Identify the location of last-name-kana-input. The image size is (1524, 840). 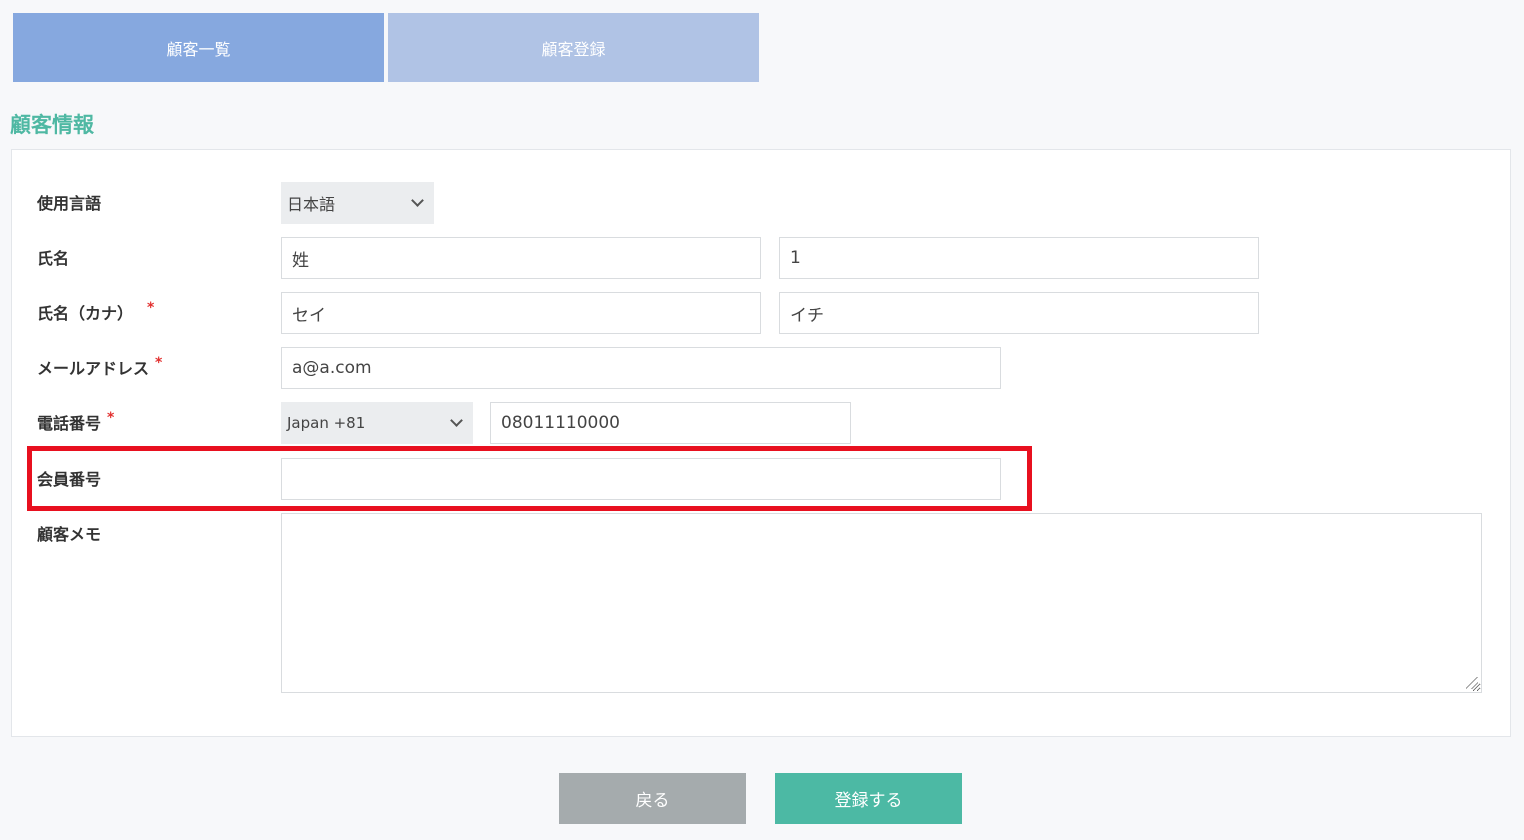
(521, 313).